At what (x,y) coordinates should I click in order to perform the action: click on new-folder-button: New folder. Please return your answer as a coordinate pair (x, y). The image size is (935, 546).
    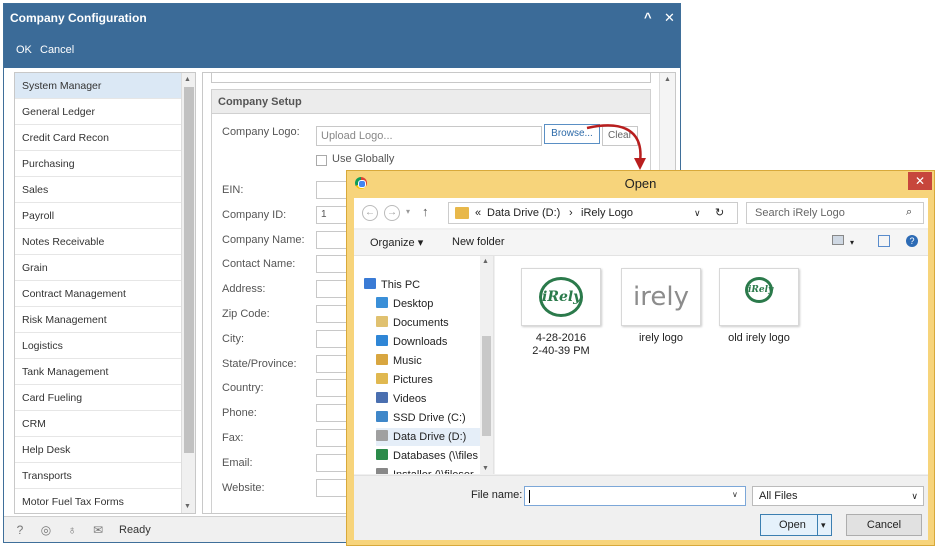
    Looking at the image, I should click on (478, 242).